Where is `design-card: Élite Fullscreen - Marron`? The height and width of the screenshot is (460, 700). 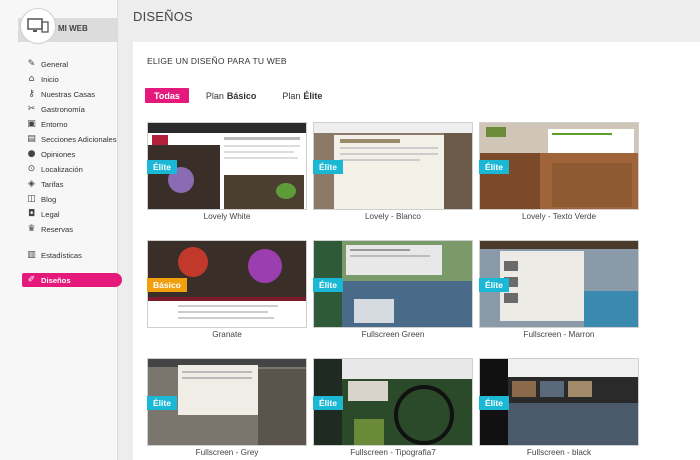 design-card: Élite Fullscreen - Marron is located at coordinates (559, 289).